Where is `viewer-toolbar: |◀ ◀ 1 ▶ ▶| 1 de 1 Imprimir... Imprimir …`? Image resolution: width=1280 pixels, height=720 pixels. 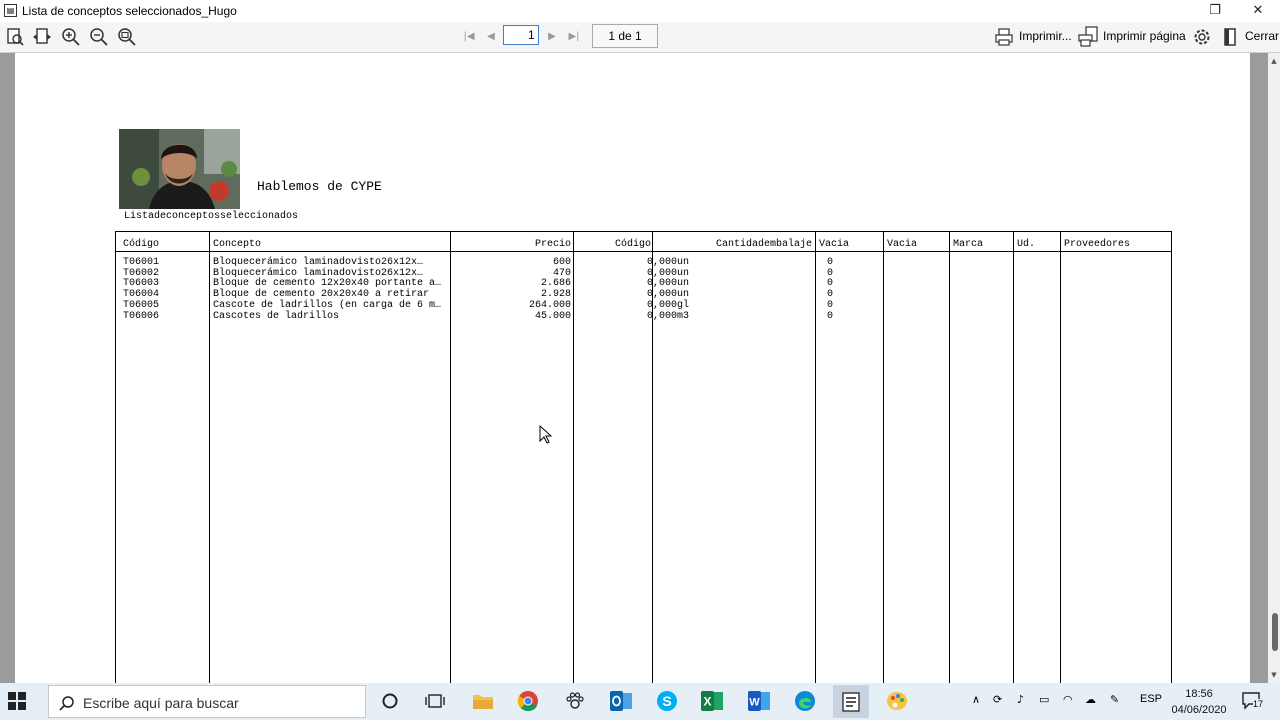 viewer-toolbar: |◀ ◀ 1 ▶ ▶| 1 de 1 Imprimir... Imprimir … is located at coordinates (640, 37).